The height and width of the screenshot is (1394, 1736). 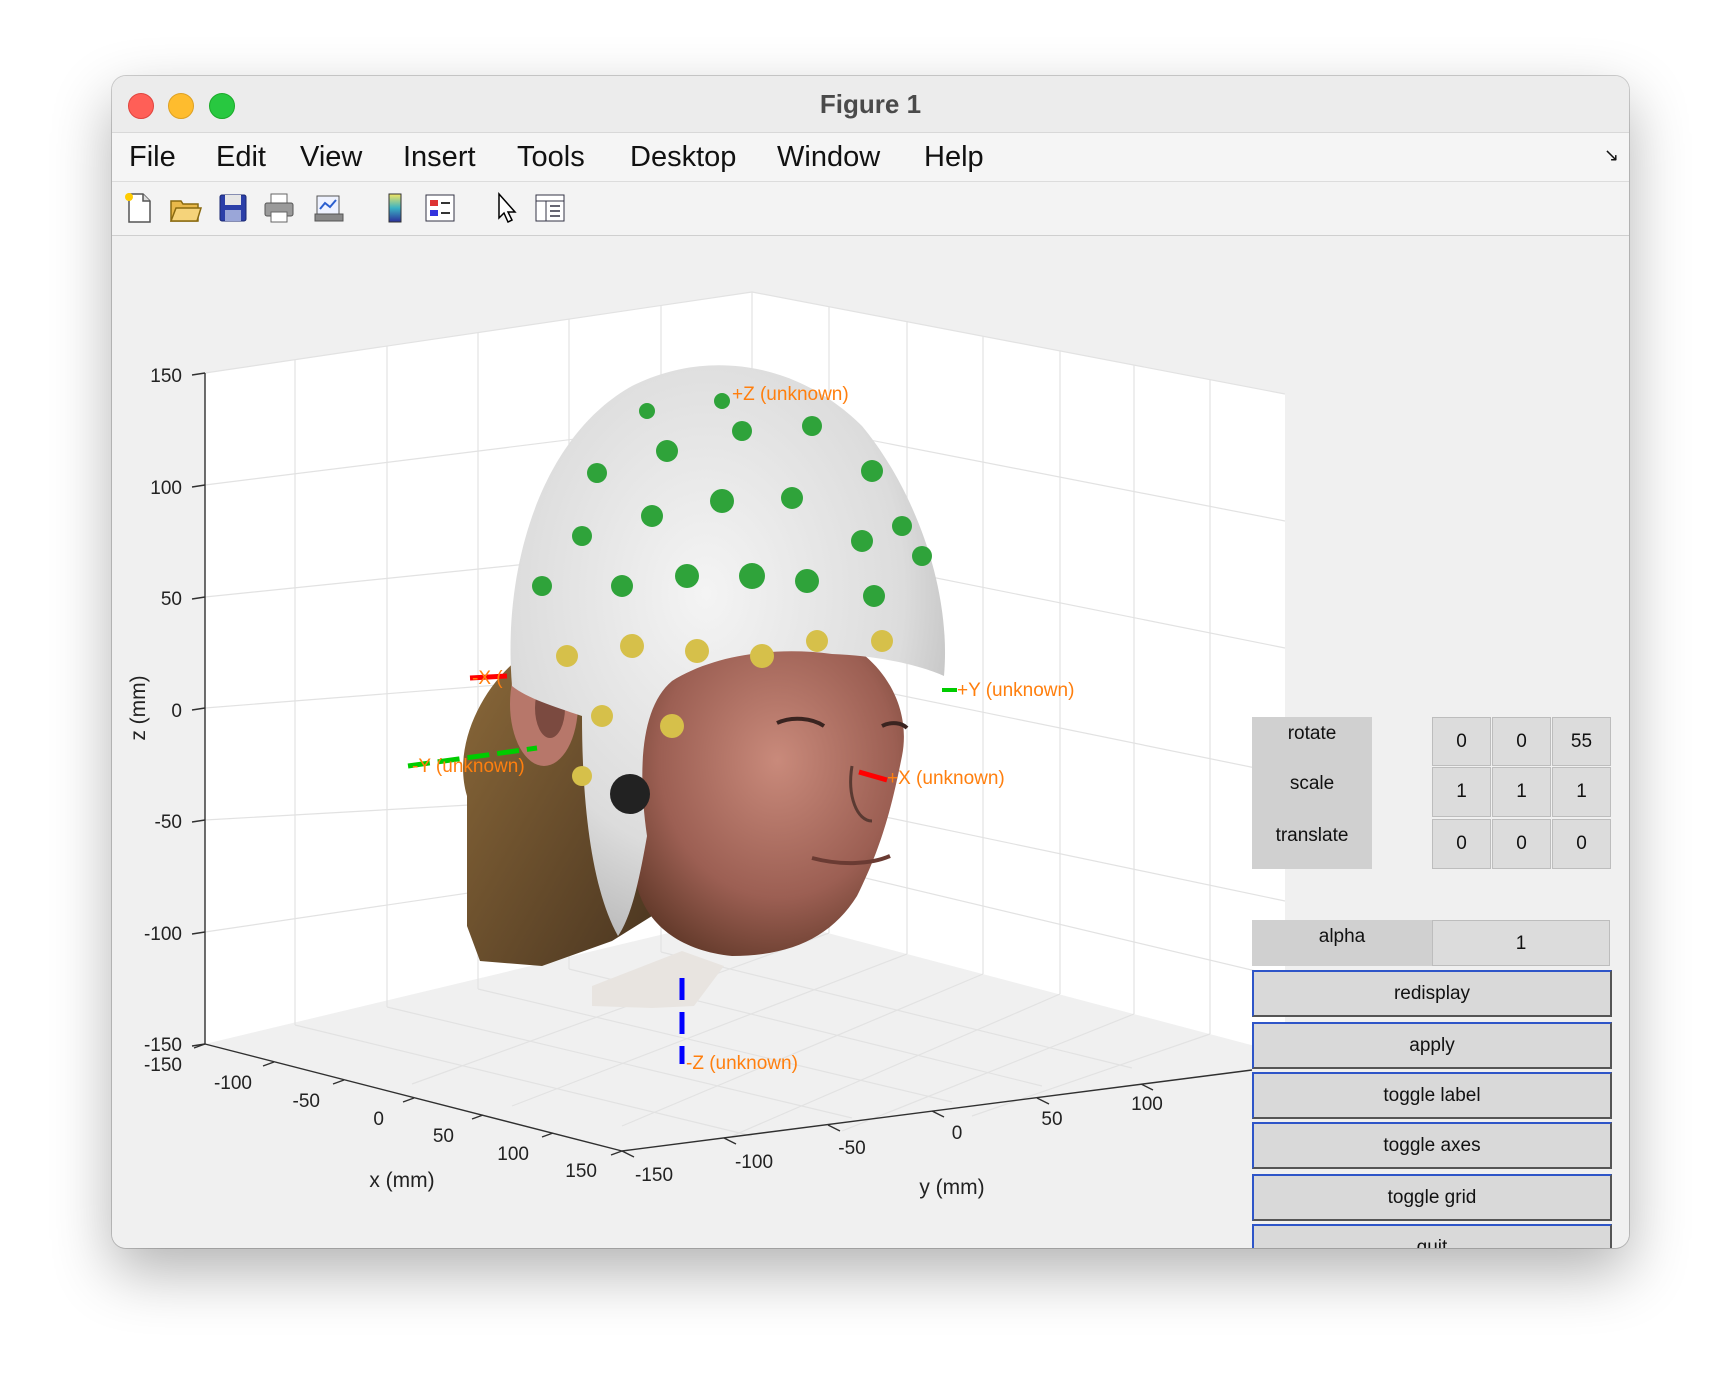 What do you see at coordinates (870, 209) in the screenshot?
I see `toolbar` at bounding box center [870, 209].